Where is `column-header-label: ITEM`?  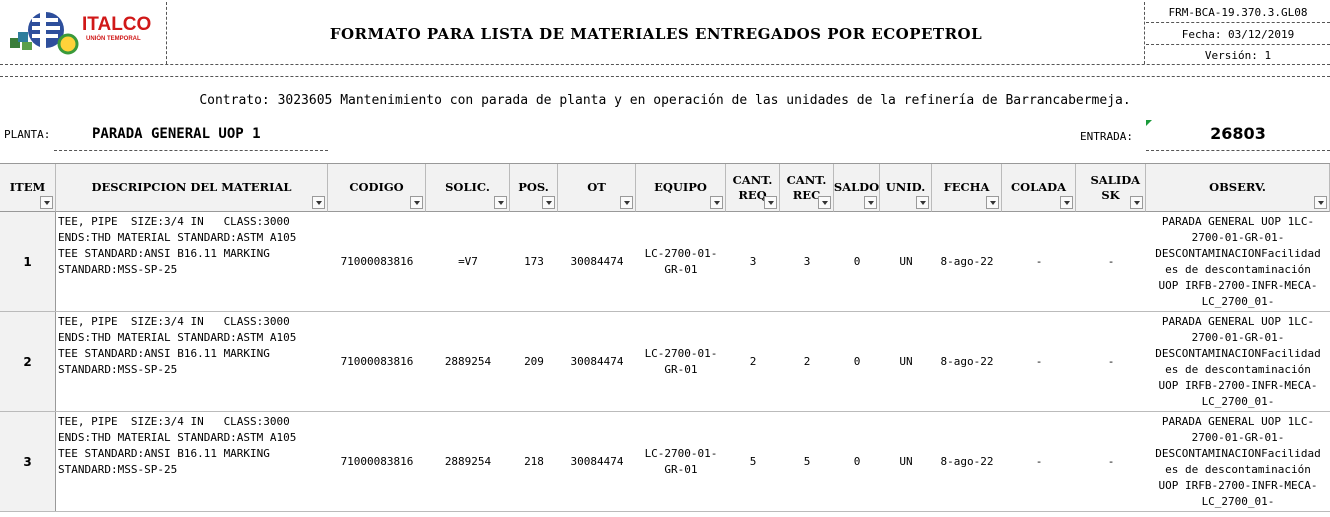 column-header-label: ITEM is located at coordinates (27, 187).